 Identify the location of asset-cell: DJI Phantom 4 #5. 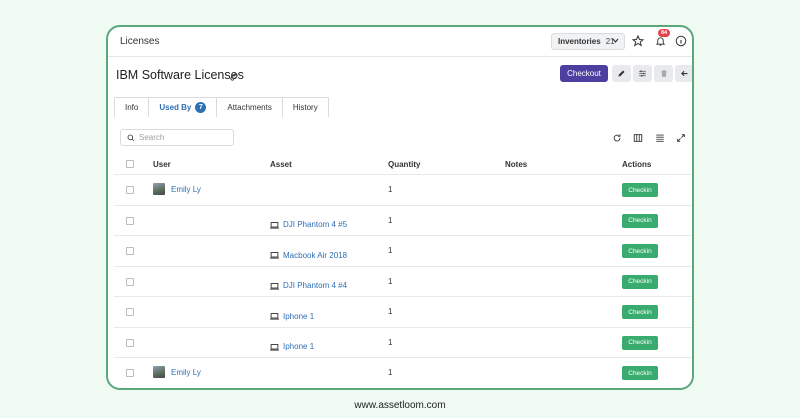
(308, 225).